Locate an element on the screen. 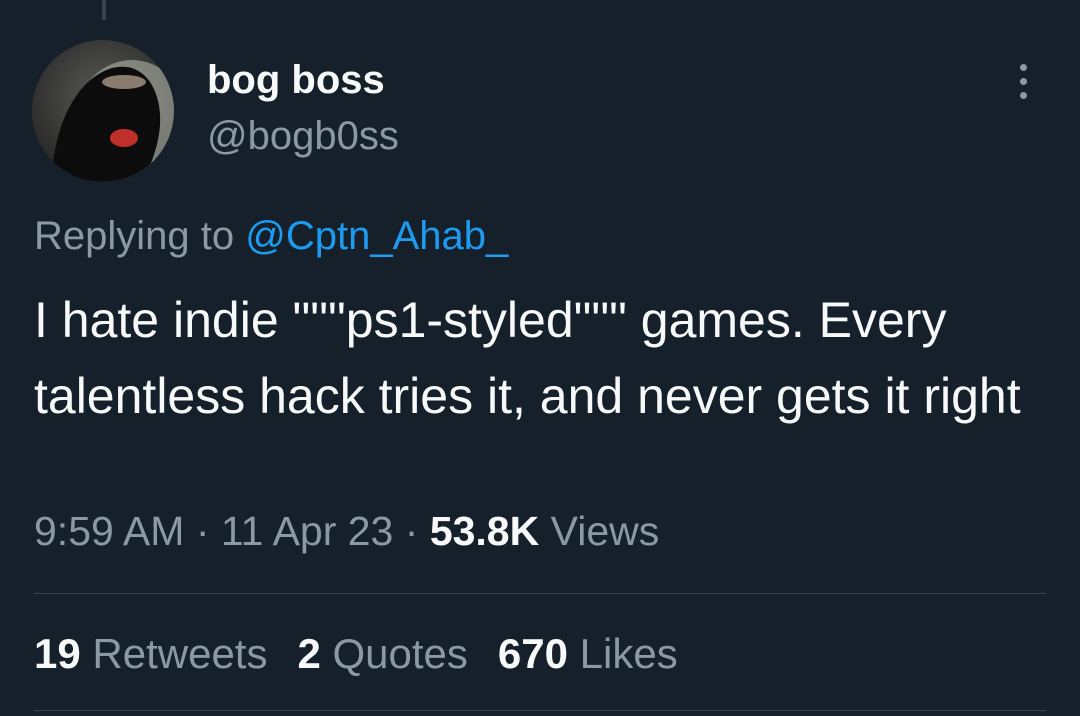  views-label: Views is located at coordinates (605, 531).